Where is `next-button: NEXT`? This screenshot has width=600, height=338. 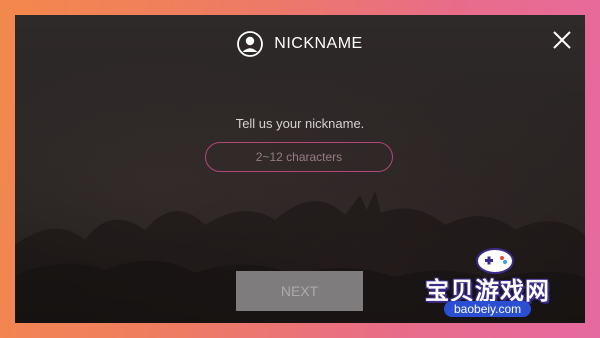
next-button: NEXT is located at coordinates (299, 291).